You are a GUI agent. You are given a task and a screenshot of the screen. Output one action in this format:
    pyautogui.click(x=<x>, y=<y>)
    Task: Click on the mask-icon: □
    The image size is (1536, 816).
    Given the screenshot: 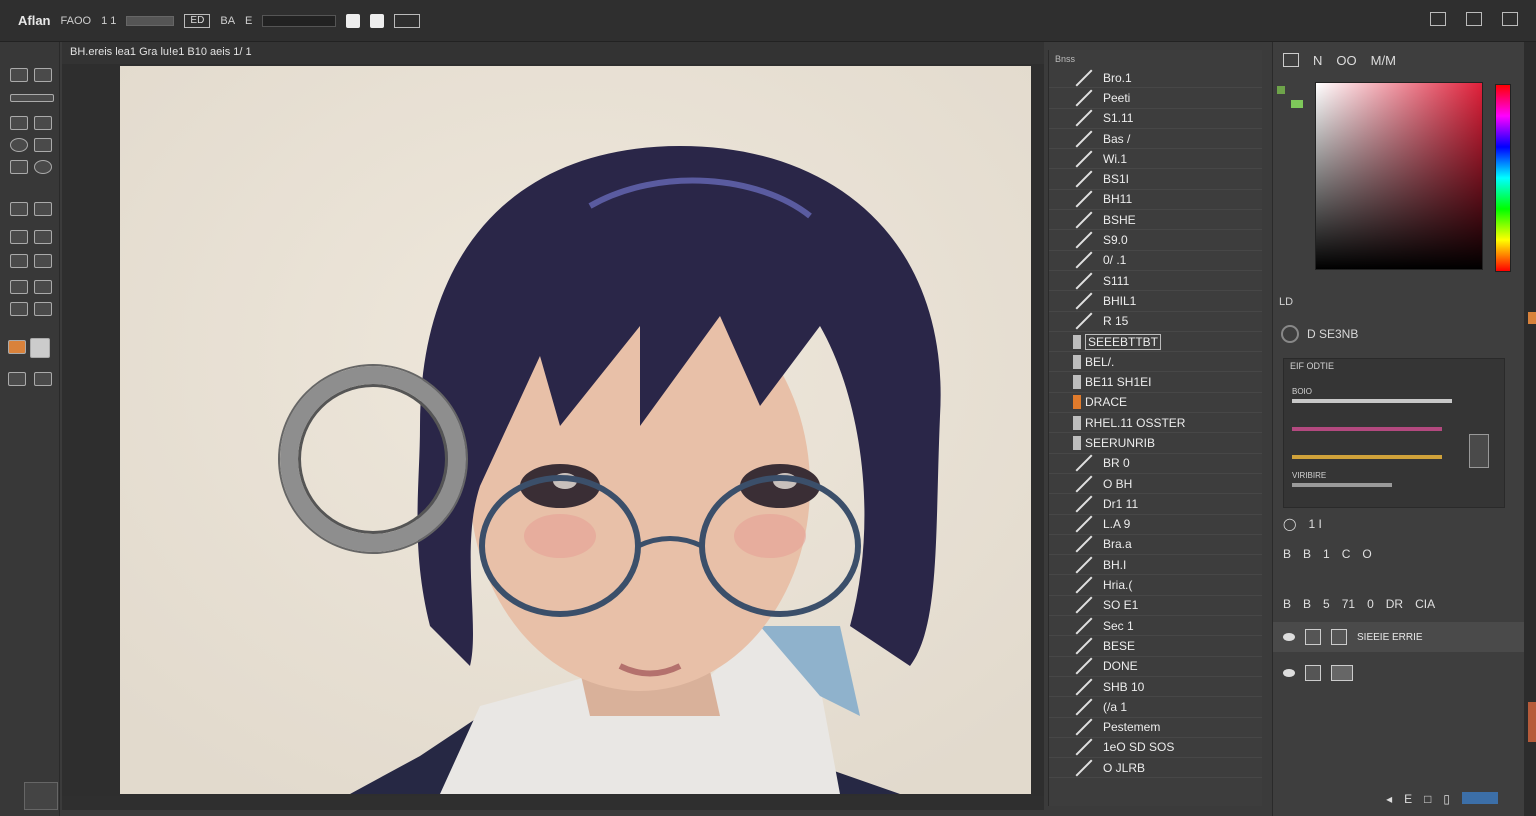 What is the action you would take?
    pyautogui.click(x=1427, y=799)
    